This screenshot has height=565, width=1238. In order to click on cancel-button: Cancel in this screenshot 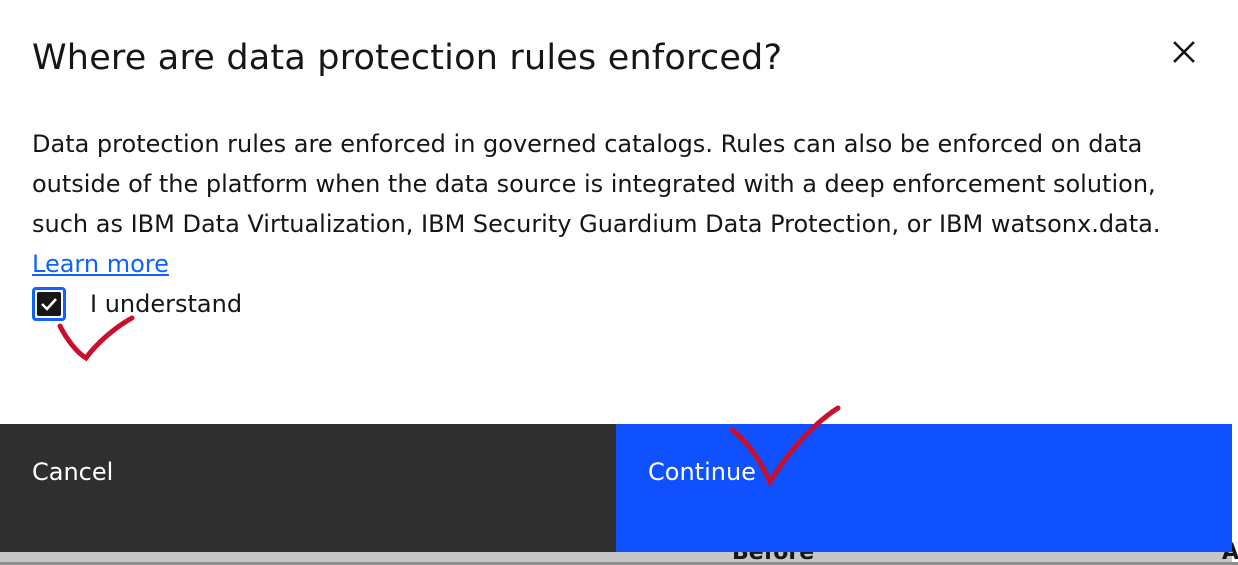, I will do `click(308, 488)`.